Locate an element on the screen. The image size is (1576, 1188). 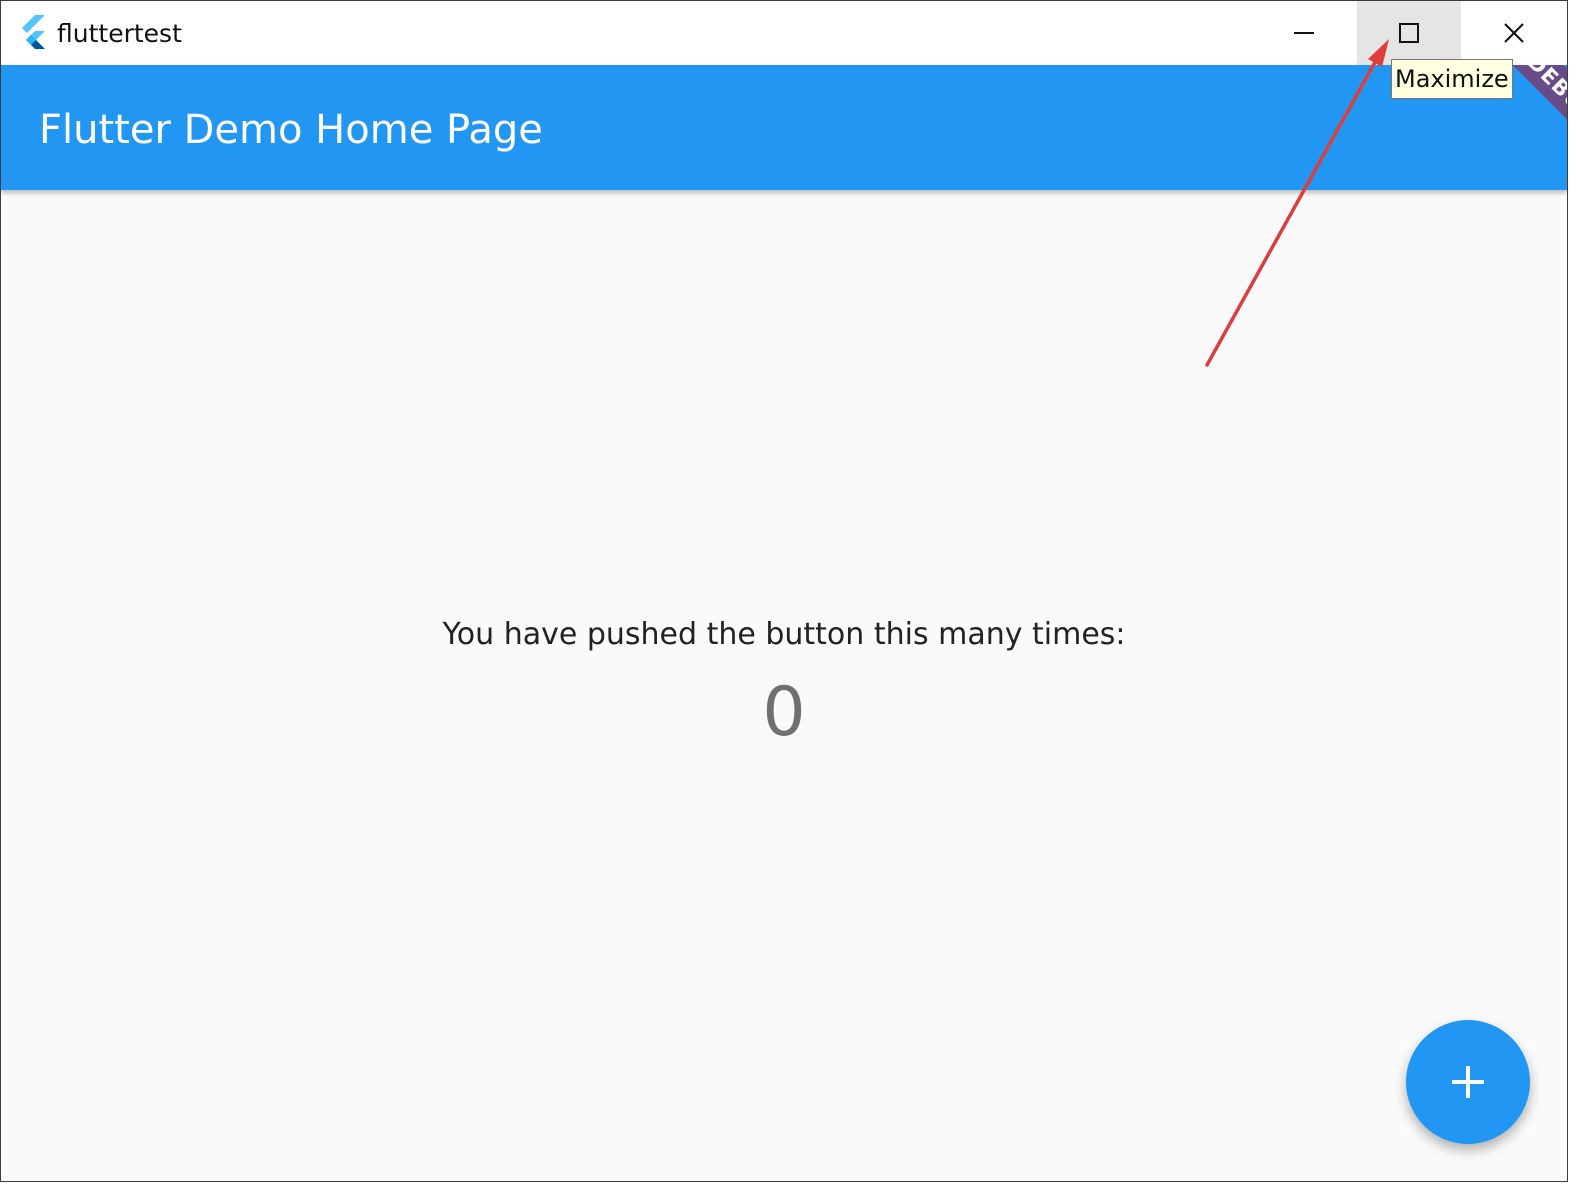
flutter-logo-icon is located at coordinates (33, 32).